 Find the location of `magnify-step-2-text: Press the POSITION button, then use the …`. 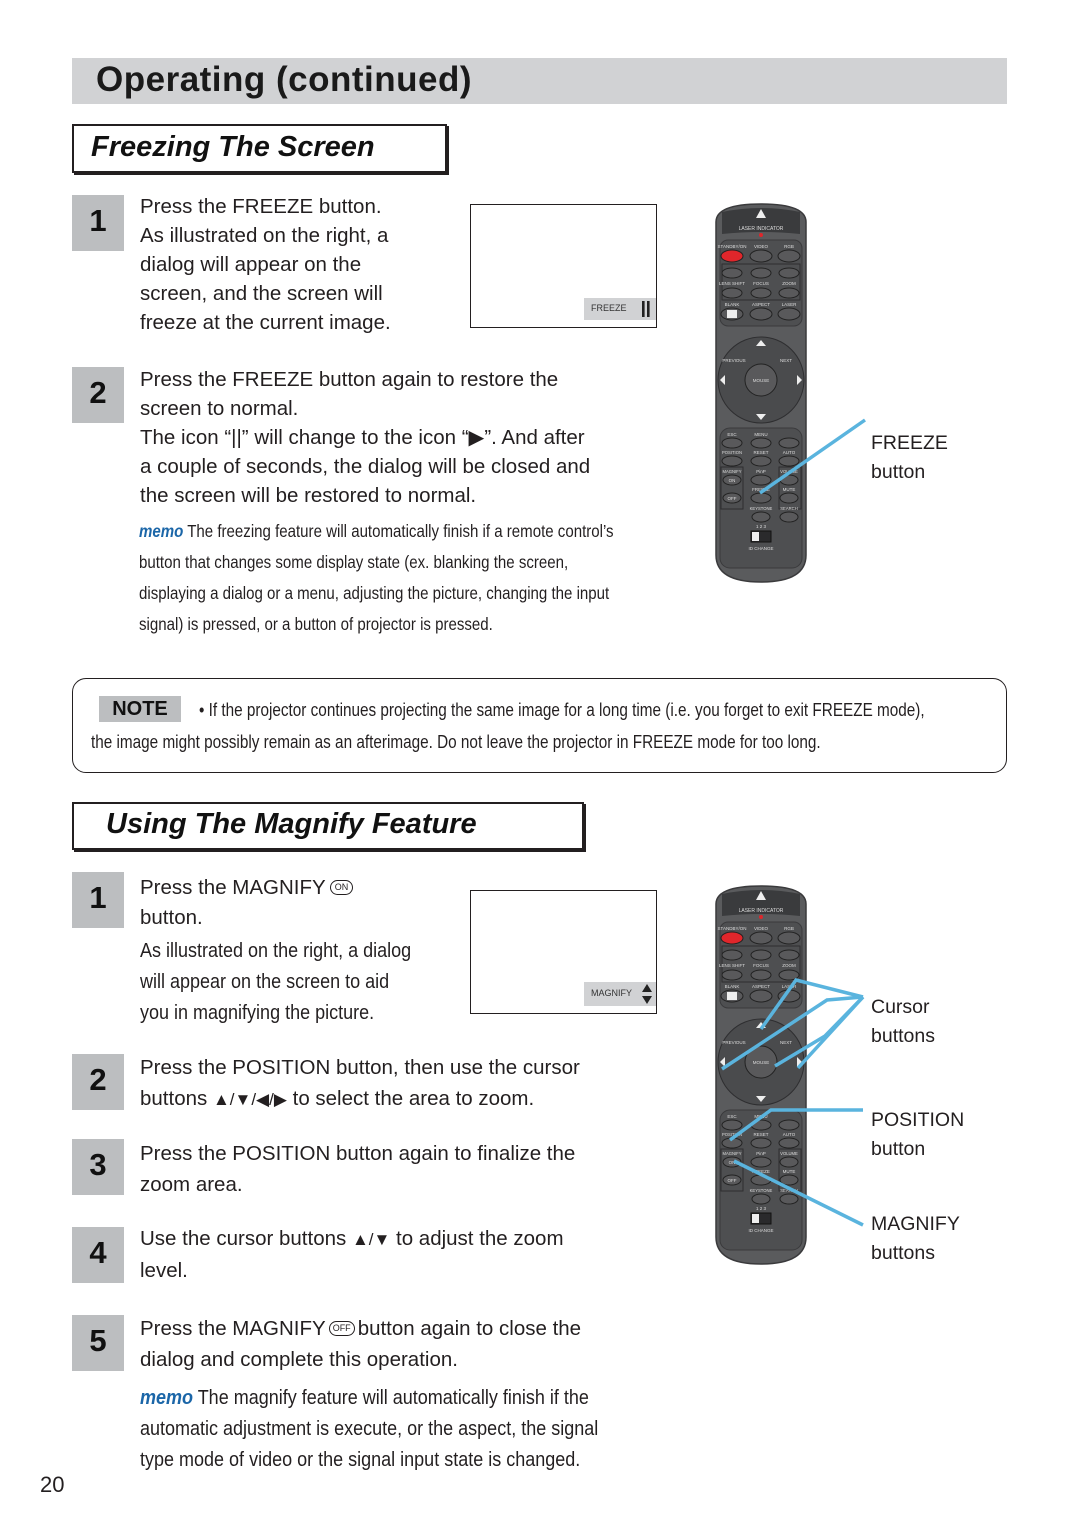

magnify-step-2-text: Press the POSITION button, then use the … is located at coordinates (360, 1083).